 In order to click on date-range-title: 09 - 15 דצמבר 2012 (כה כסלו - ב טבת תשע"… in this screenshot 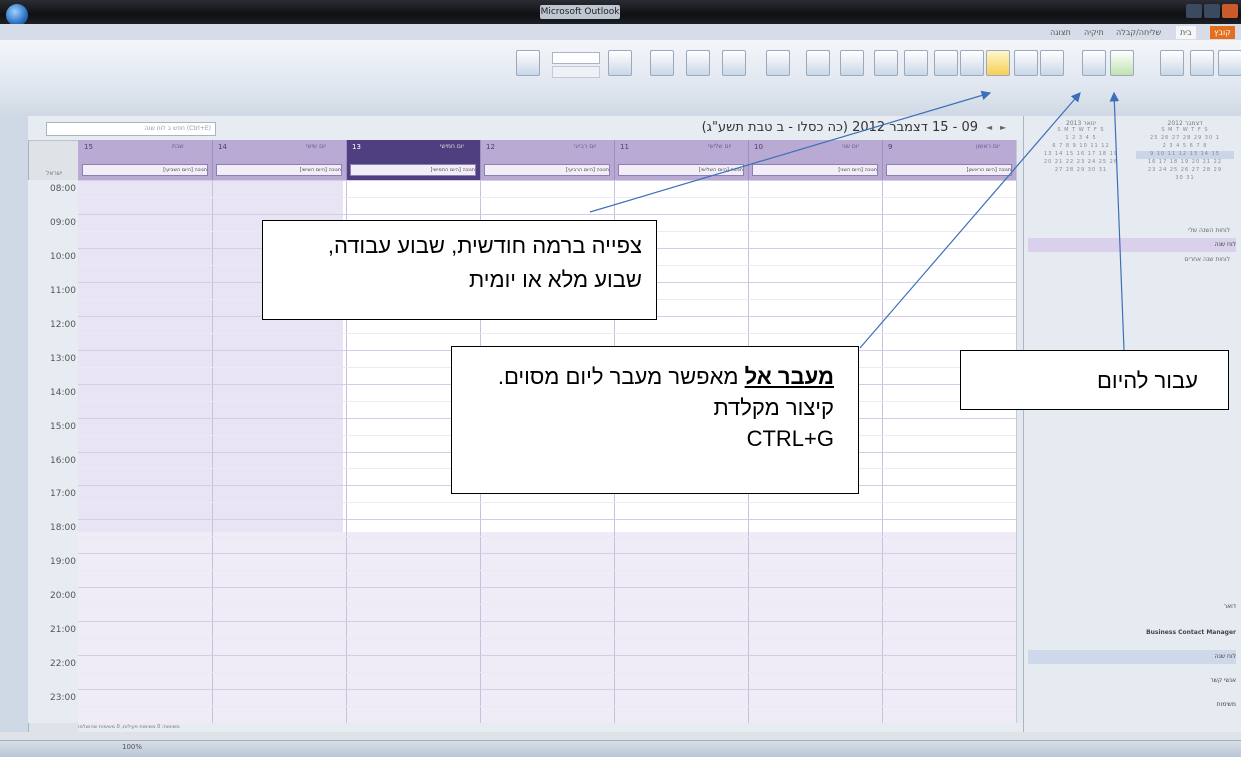, I will do `click(839, 127)`.